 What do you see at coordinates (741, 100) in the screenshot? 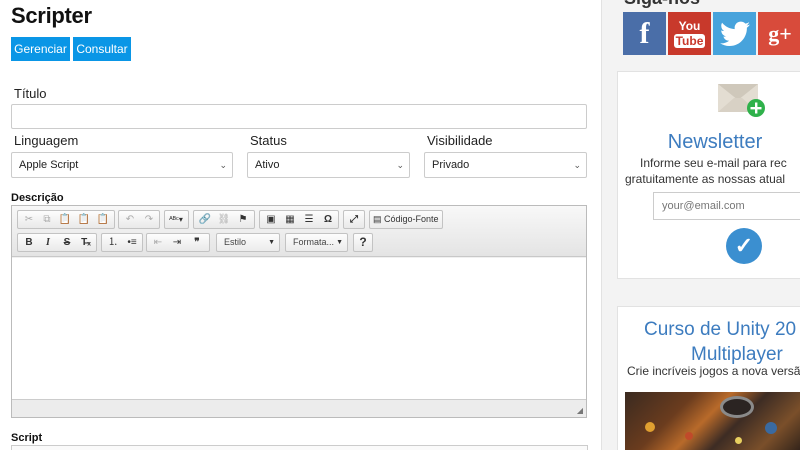
I see `envelope-icon` at bounding box center [741, 100].